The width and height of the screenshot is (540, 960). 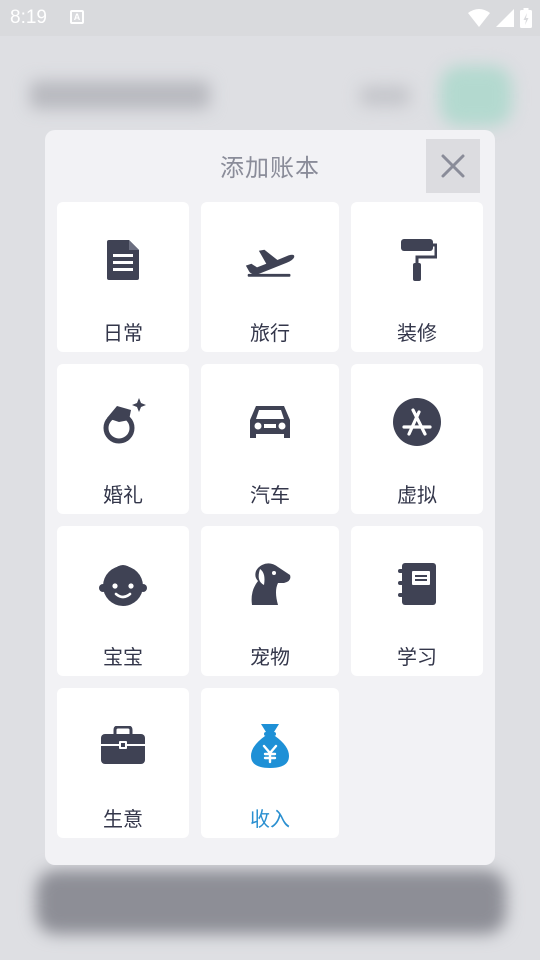 I want to click on briefcase-icon, so click(x=123, y=746).